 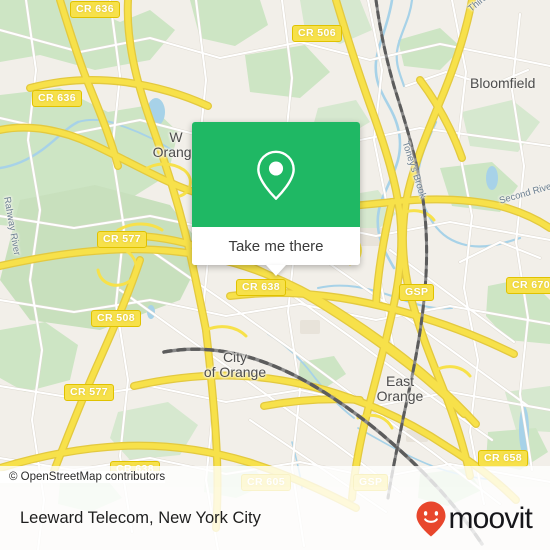 What do you see at coordinates (503, 83) in the screenshot?
I see `place-label-bloomfield: Bloomfield` at bounding box center [503, 83].